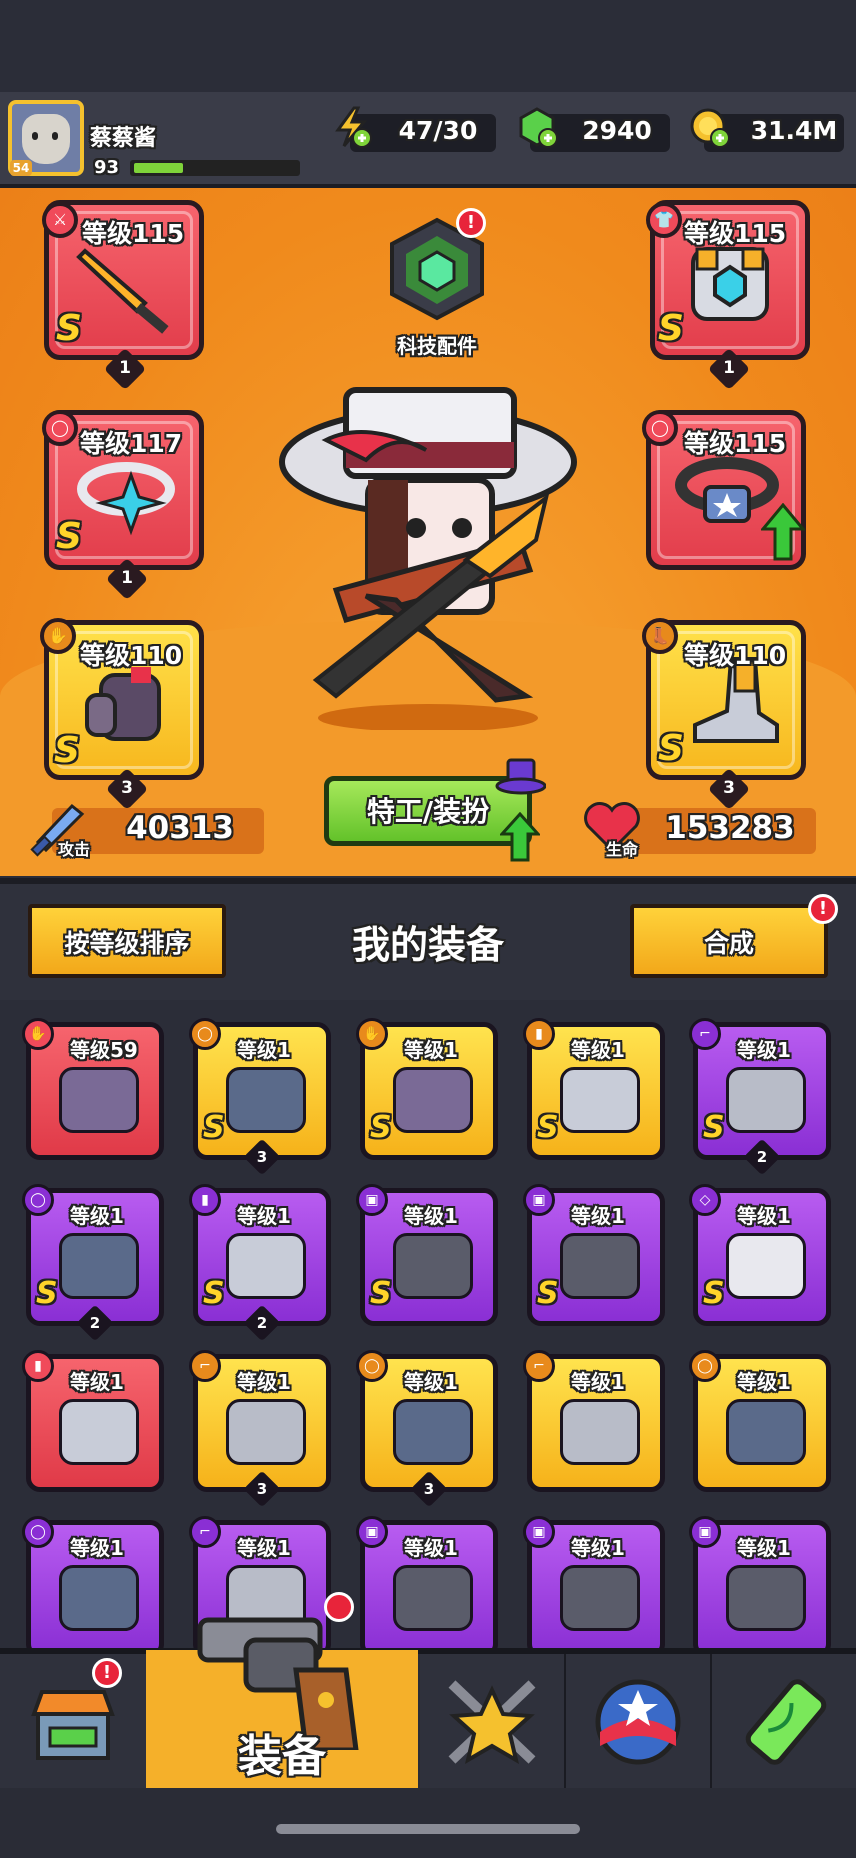 The width and height of the screenshot is (856, 1858). I want to click on energy-value: 47/30, so click(438, 130).